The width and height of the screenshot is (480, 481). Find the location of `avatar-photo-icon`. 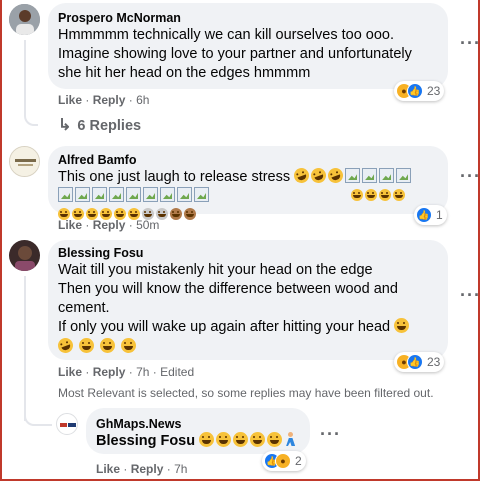

avatar-photo-icon is located at coordinates (24, 19).